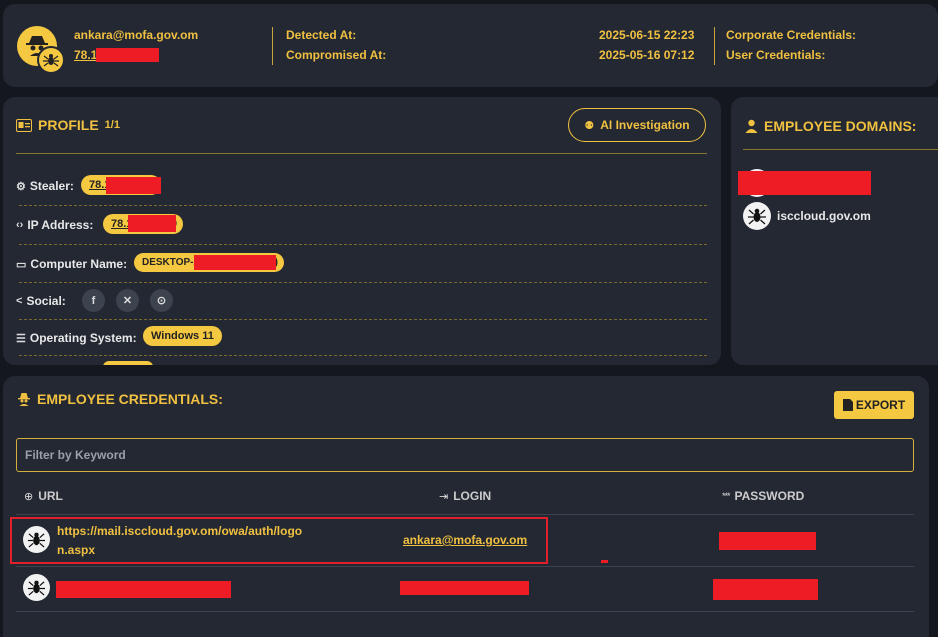 The height and width of the screenshot is (637, 938). I want to click on export-button: EXPORT, so click(874, 405).